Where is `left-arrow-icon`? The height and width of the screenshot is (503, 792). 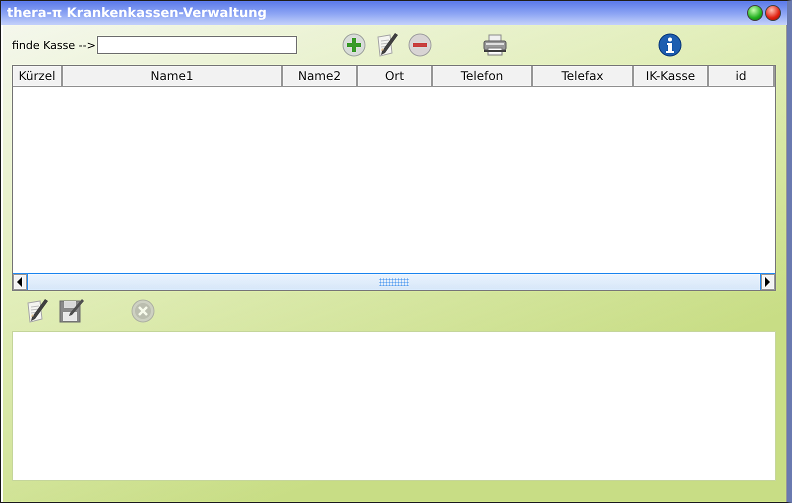
left-arrow-icon is located at coordinates (20, 282).